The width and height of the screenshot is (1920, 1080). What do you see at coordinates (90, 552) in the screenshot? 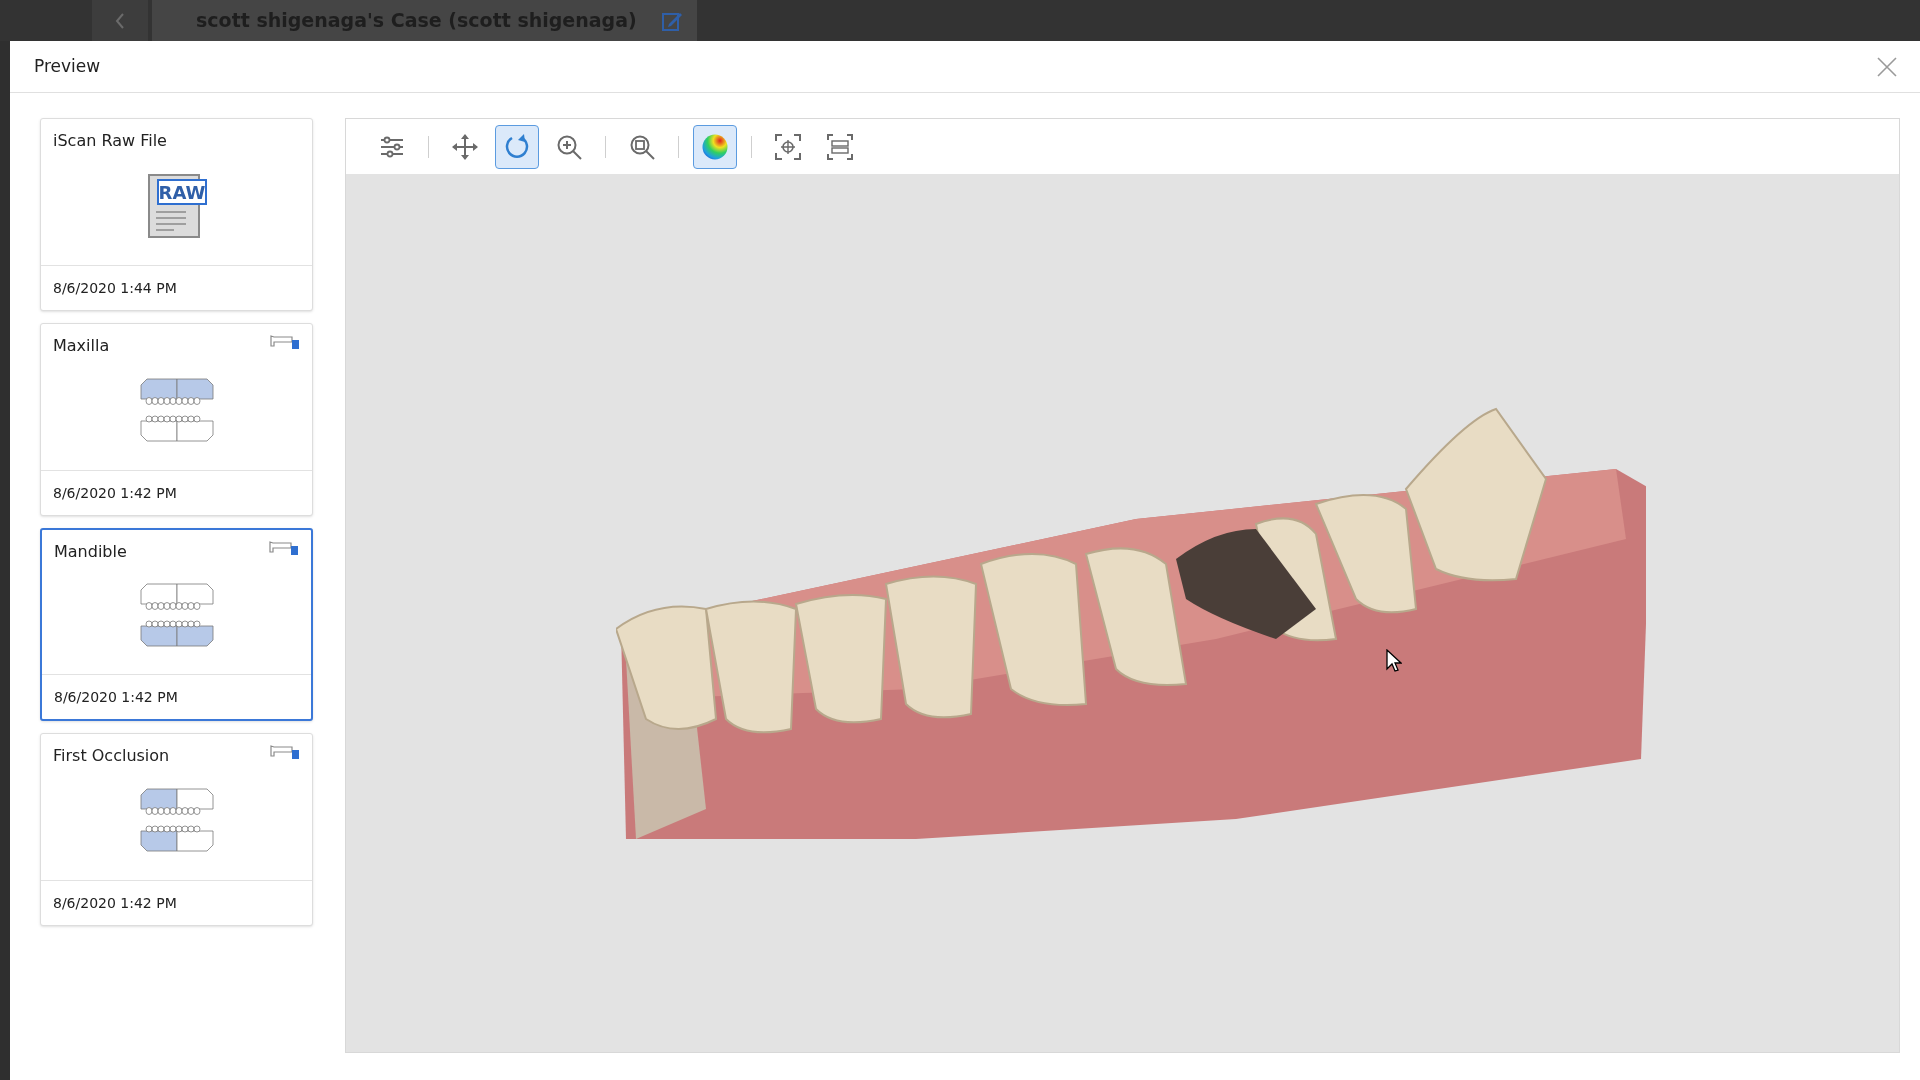
I see `file-name: Mandible` at bounding box center [90, 552].